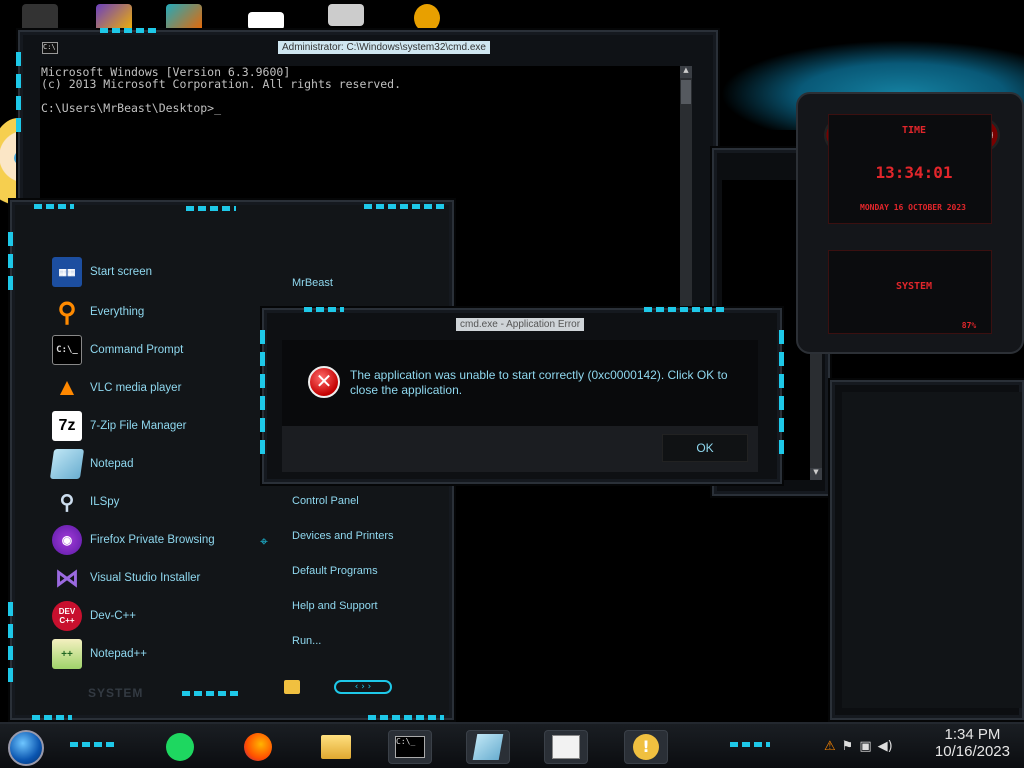  I want to click on tray-app-icon: ⚠, so click(830, 746).